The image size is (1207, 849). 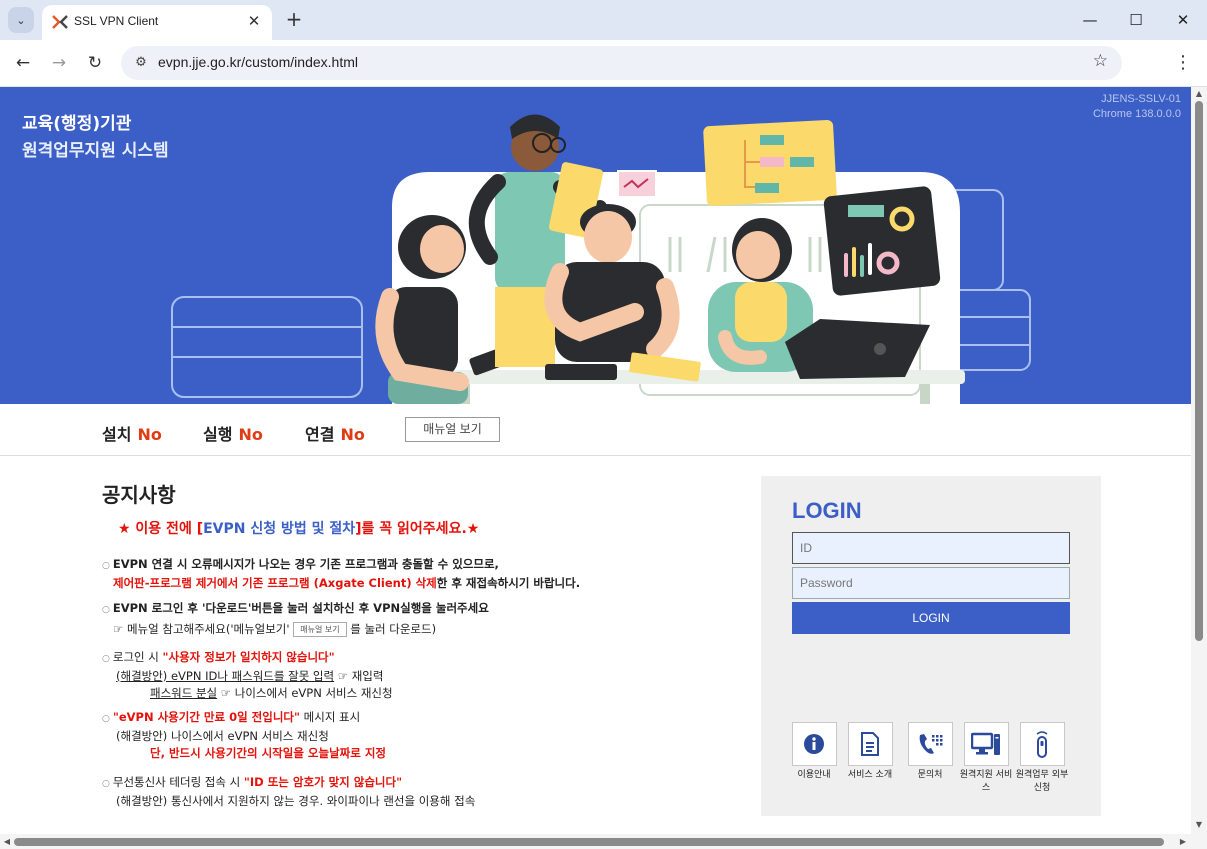 What do you see at coordinates (452, 429) in the screenshot?
I see `manual-view-button: 매뉴얼 보기` at bounding box center [452, 429].